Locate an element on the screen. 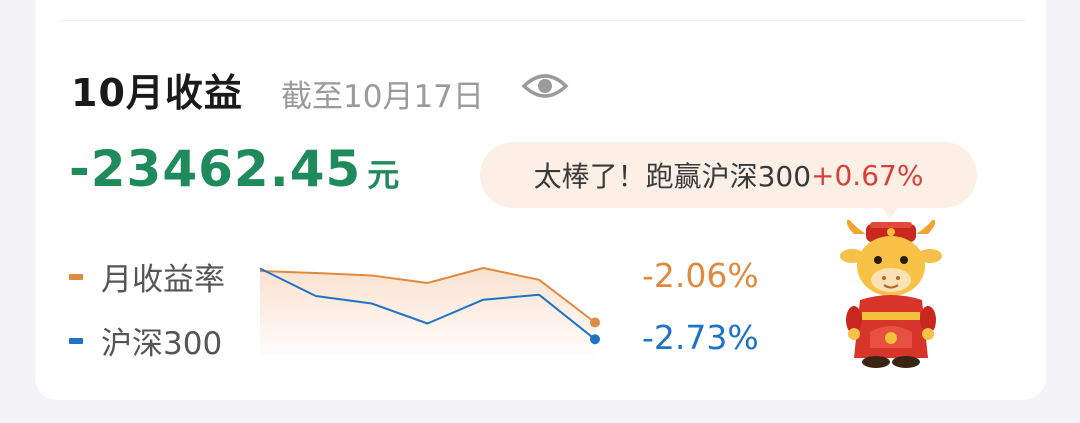 The height and width of the screenshot is (423, 1080). legend-swatch-monthly-return is located at coordinates (76, 276).